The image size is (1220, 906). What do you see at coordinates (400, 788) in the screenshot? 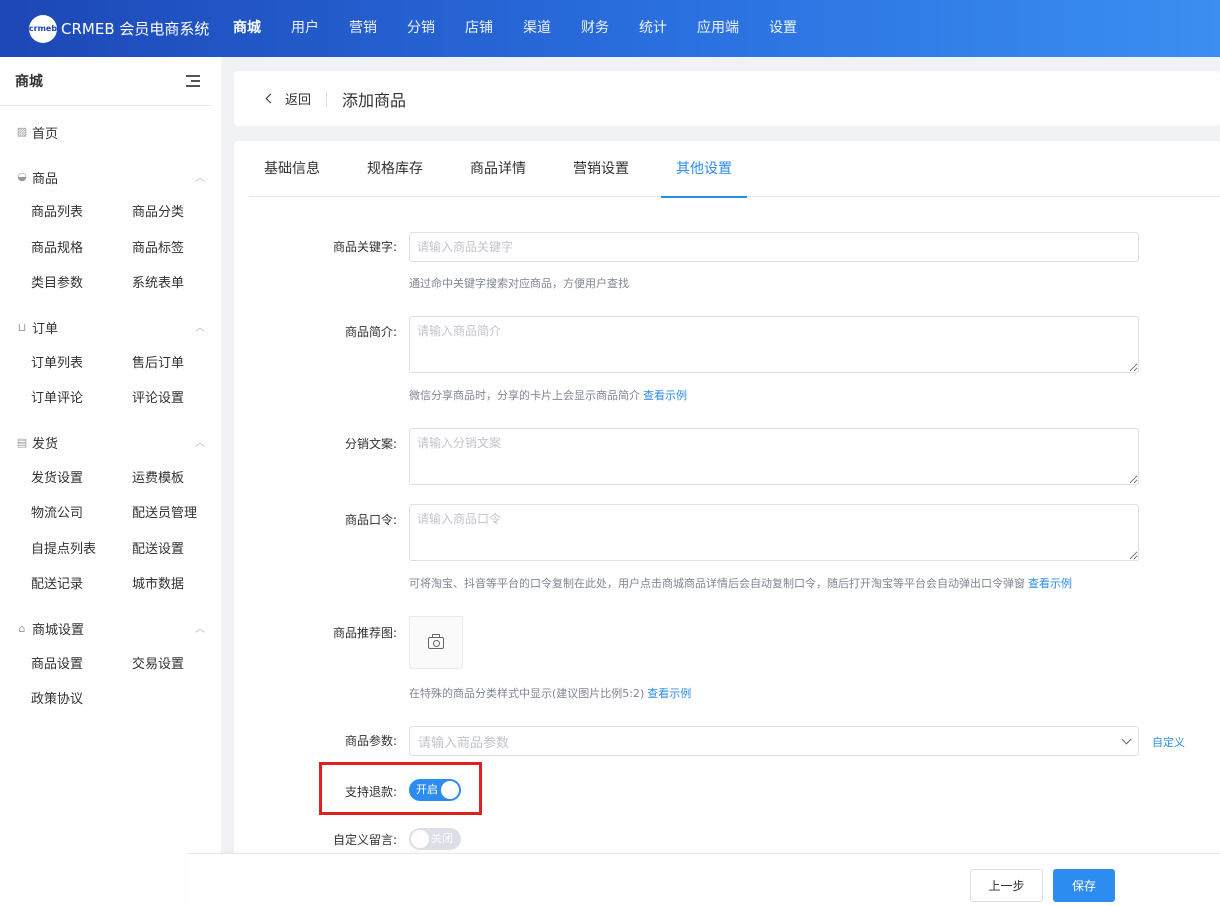
I see `highlight-annotation` at bounding box center [400, 788].